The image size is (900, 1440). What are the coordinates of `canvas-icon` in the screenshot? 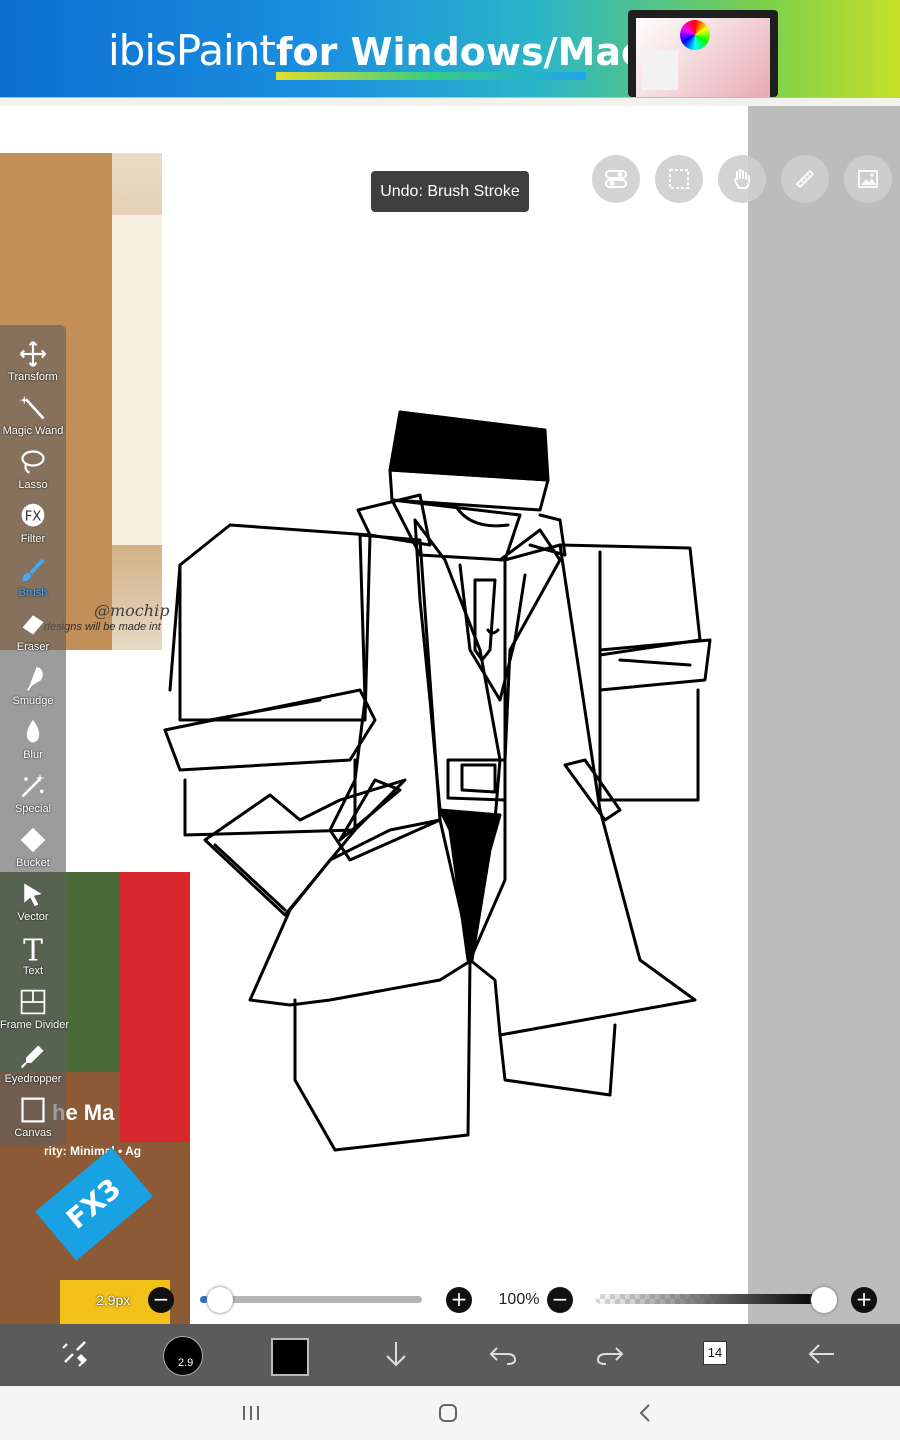 It's located at (33, 1110).